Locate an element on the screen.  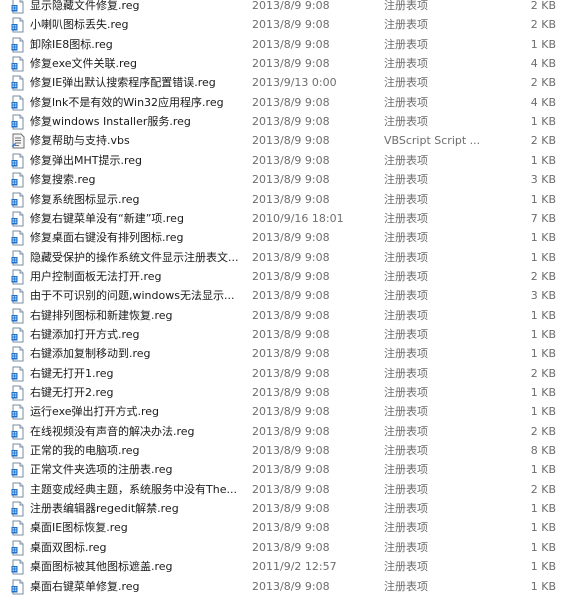
list-item: 右键无打开2.reg 2013/8/9 9:08 注册表项 1 KB is located at coordinates (292, 392).